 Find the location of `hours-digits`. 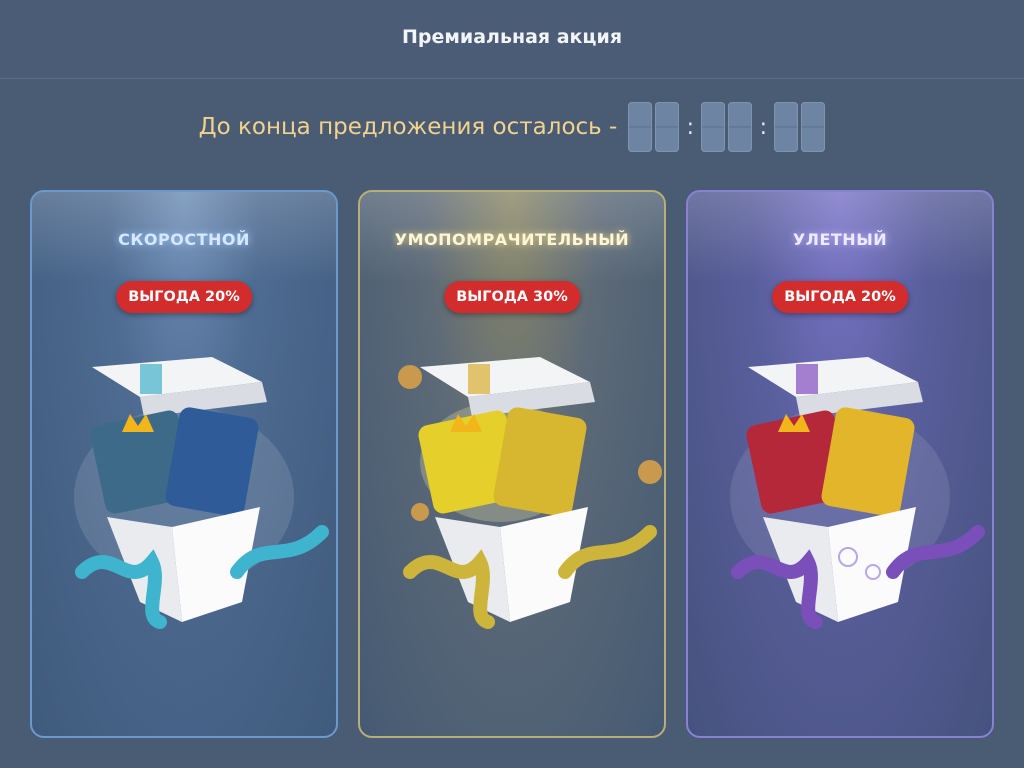

hours-digits is located at coordinates (654, 127).